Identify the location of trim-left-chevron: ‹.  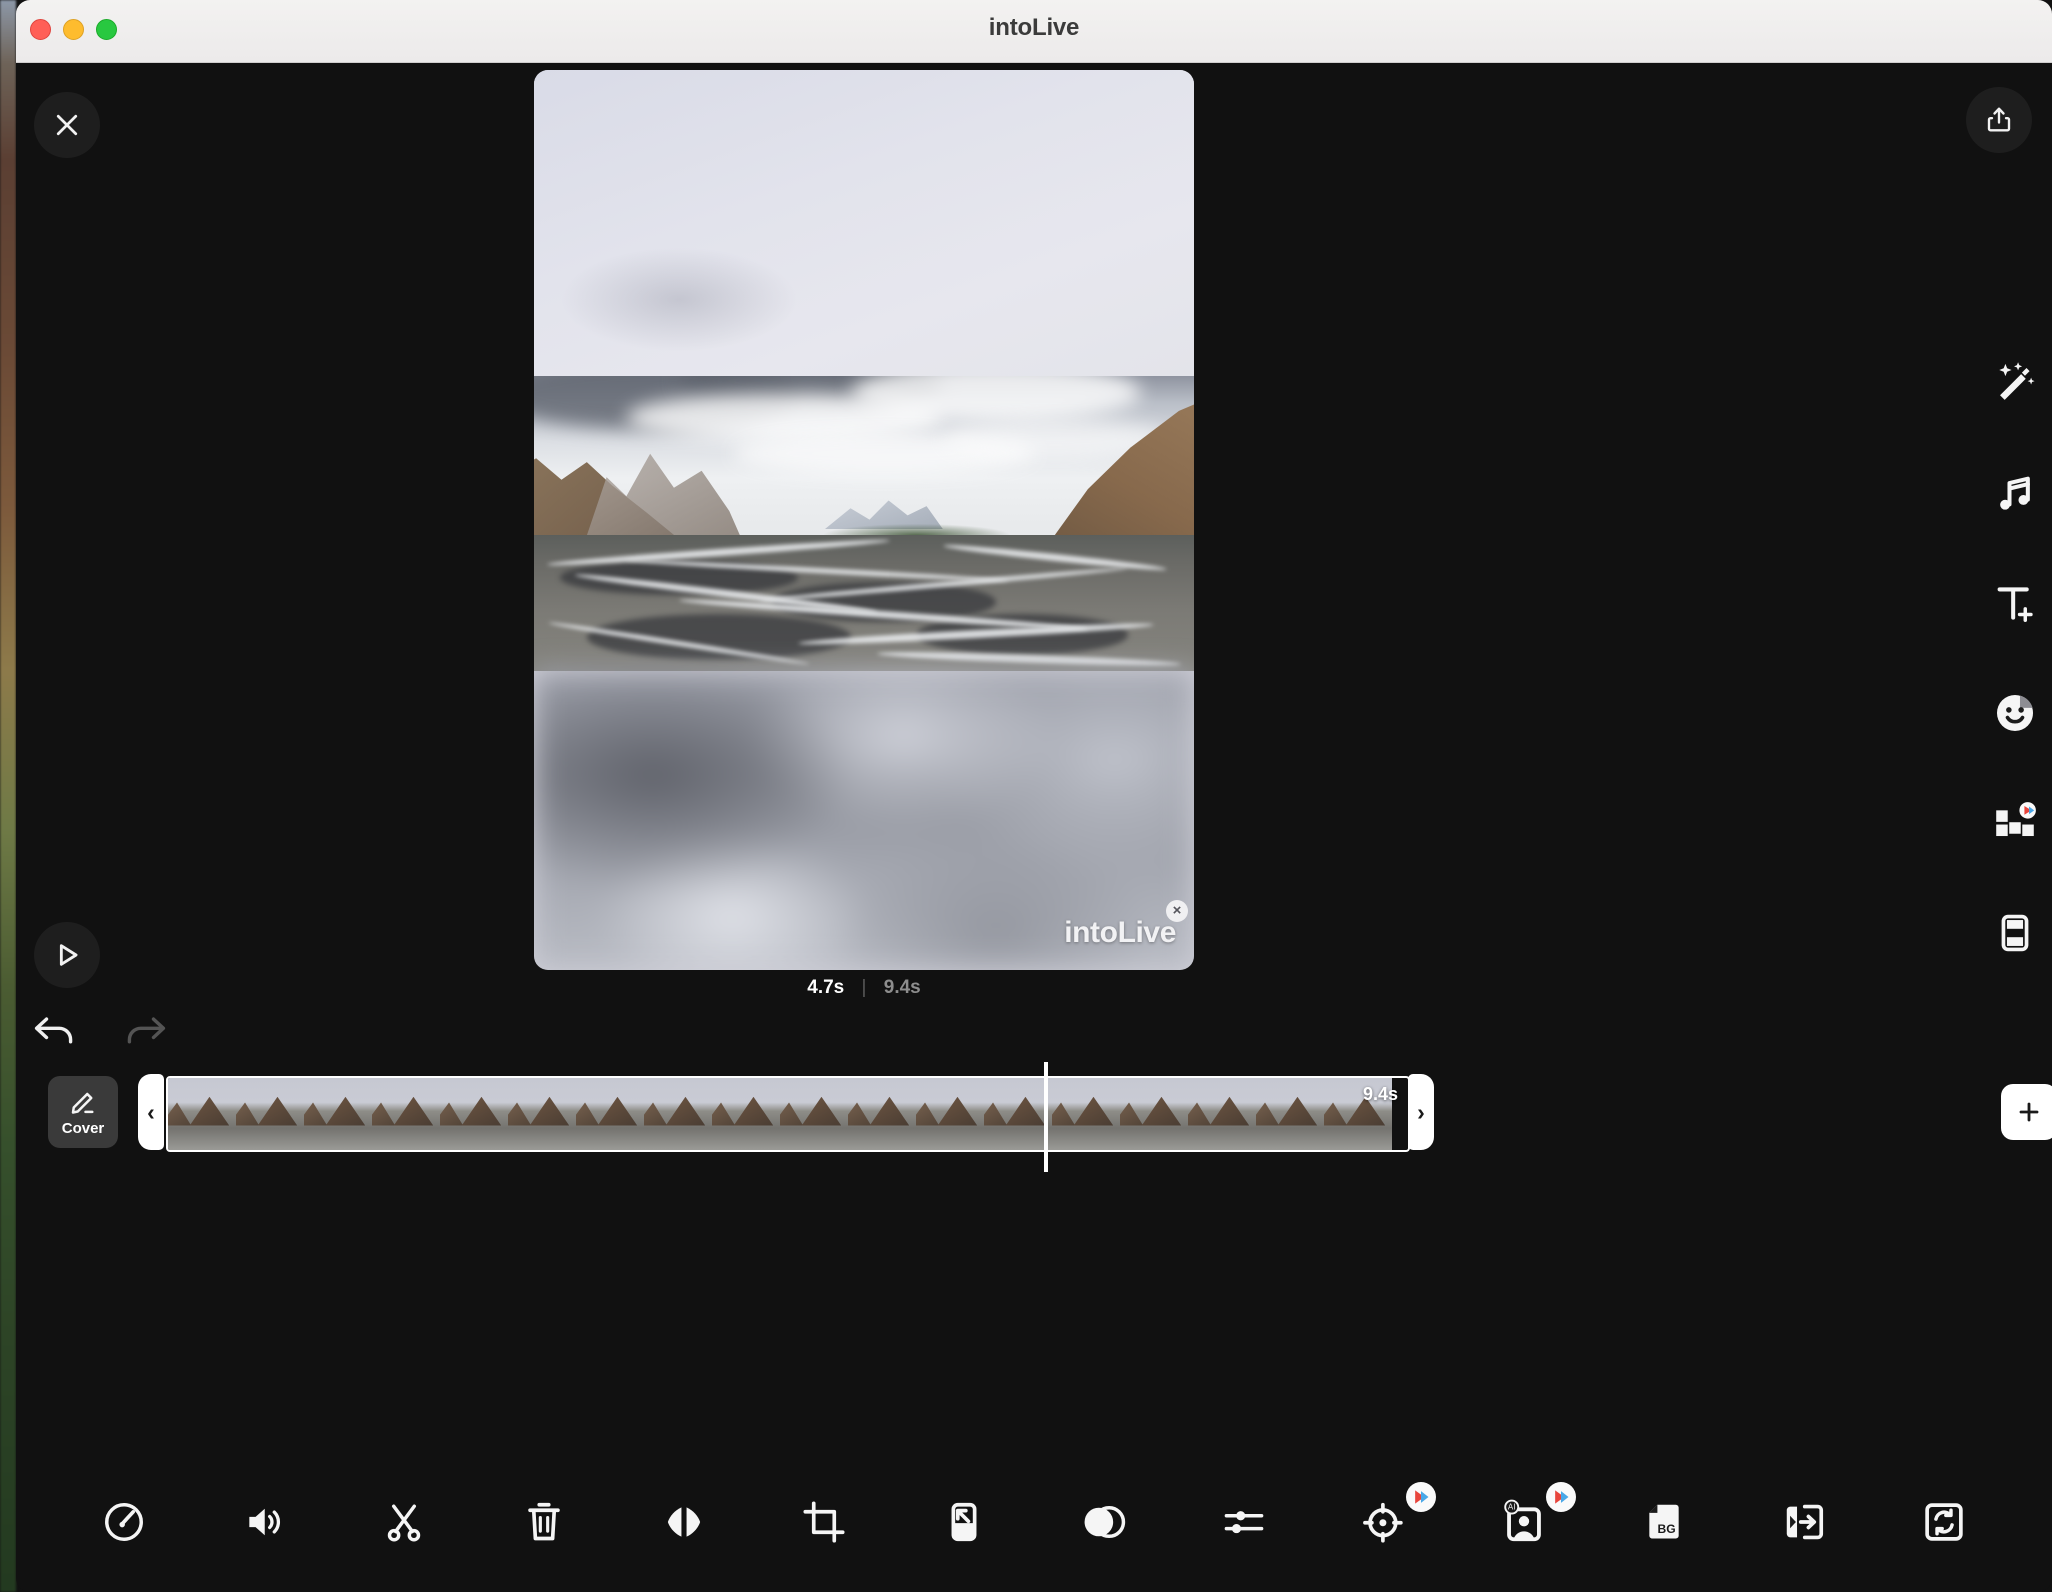
(151, 1111).